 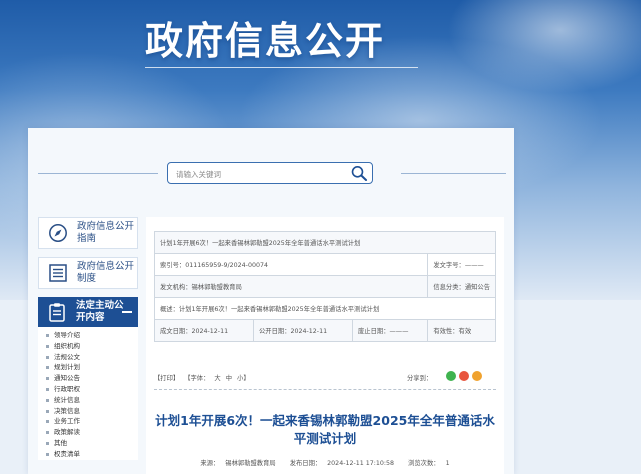 I want to click on print-font-controls: 【打印】 【字体： 大 中 小】, so click(x=203, y=377).